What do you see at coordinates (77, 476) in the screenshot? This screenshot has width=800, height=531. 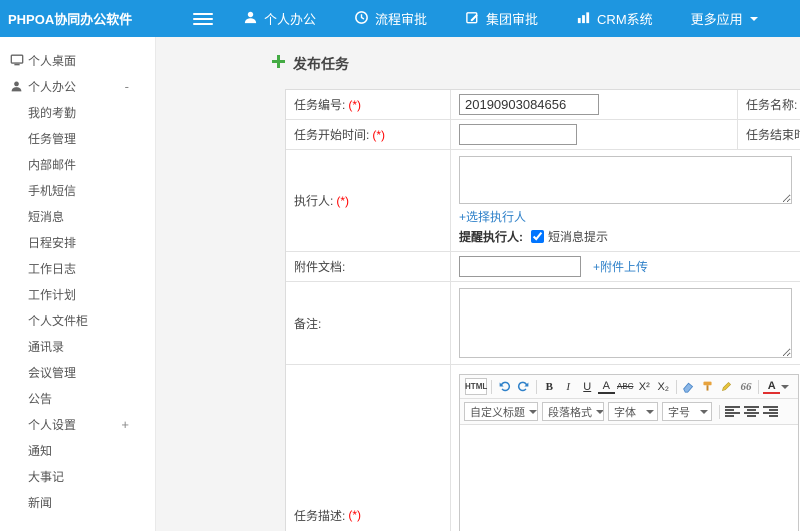 I see `sidebar-item-milestones: 大事记` at bounding box center [77, 476].